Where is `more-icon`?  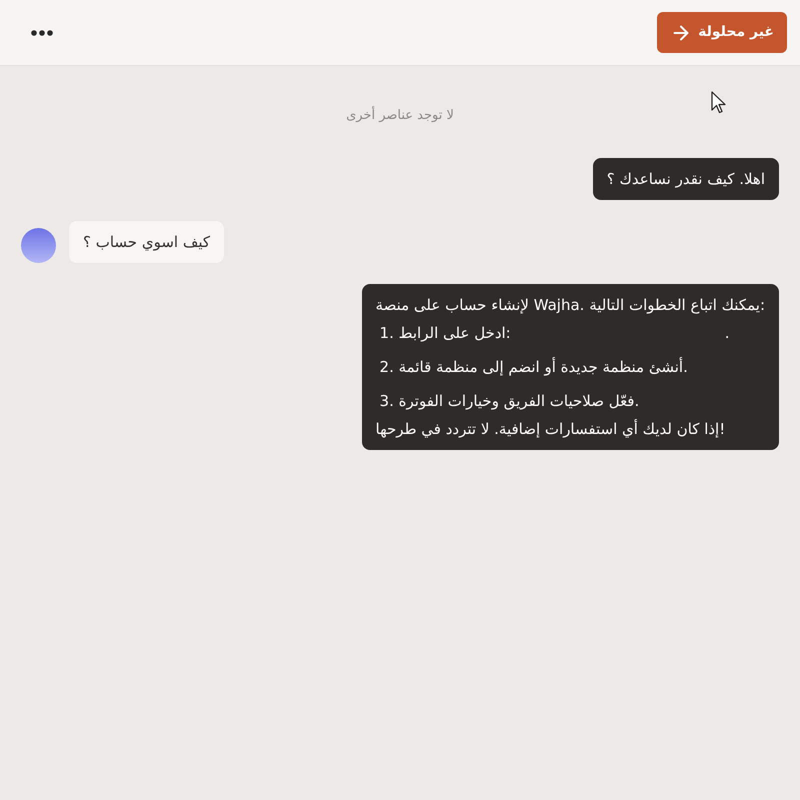 more-icon is located at coordinates (42, 33).